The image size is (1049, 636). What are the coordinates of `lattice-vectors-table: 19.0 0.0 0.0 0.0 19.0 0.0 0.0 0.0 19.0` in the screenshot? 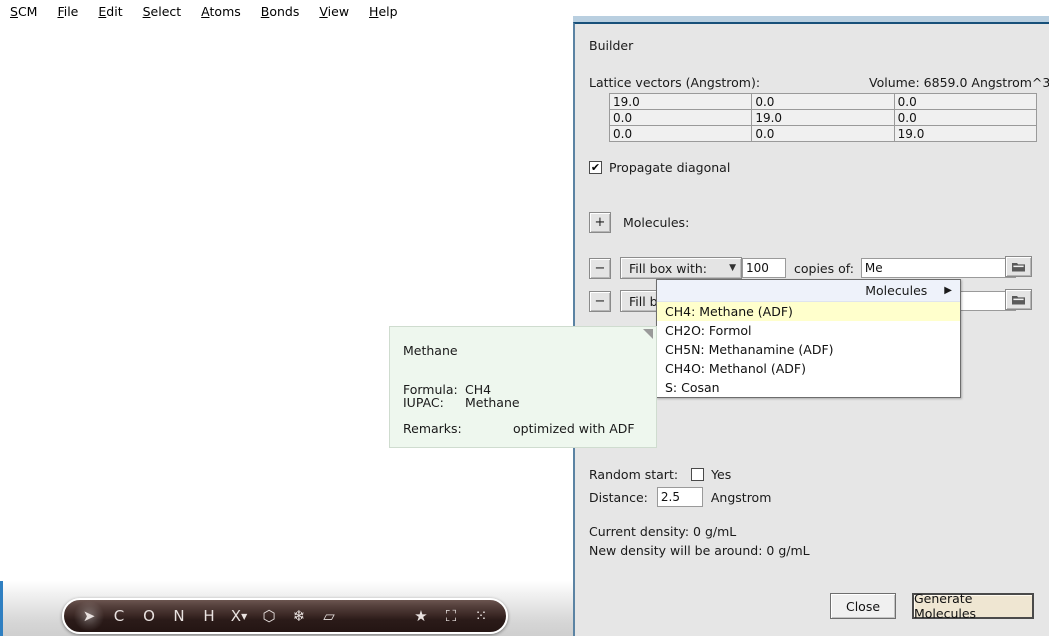 It's located at (823, 117).